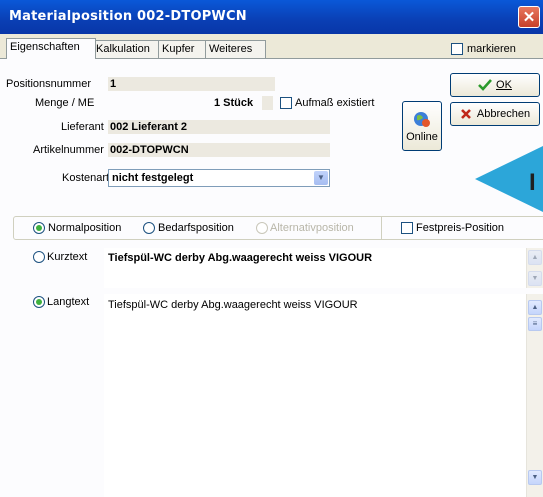 The width and height of the screenshot is (543, 497). What do you see at coordinates (504, 85) in the screenshot?
I see `ok-label: OK` at bounding box center [504, 85].